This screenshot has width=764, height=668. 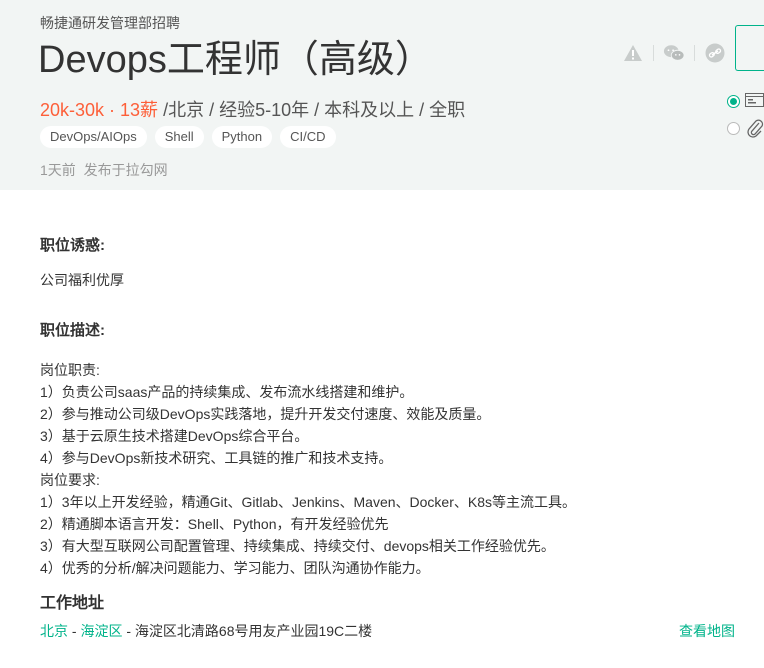 I want to click on paperclip-icon, so click(x=755, y=130).